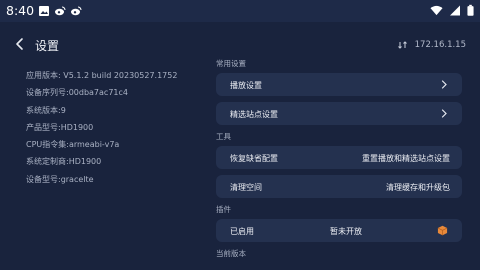  I want to click on info-app-version: 应用版本: V5.1.2 build 20230527.1752, so click(102, 75).